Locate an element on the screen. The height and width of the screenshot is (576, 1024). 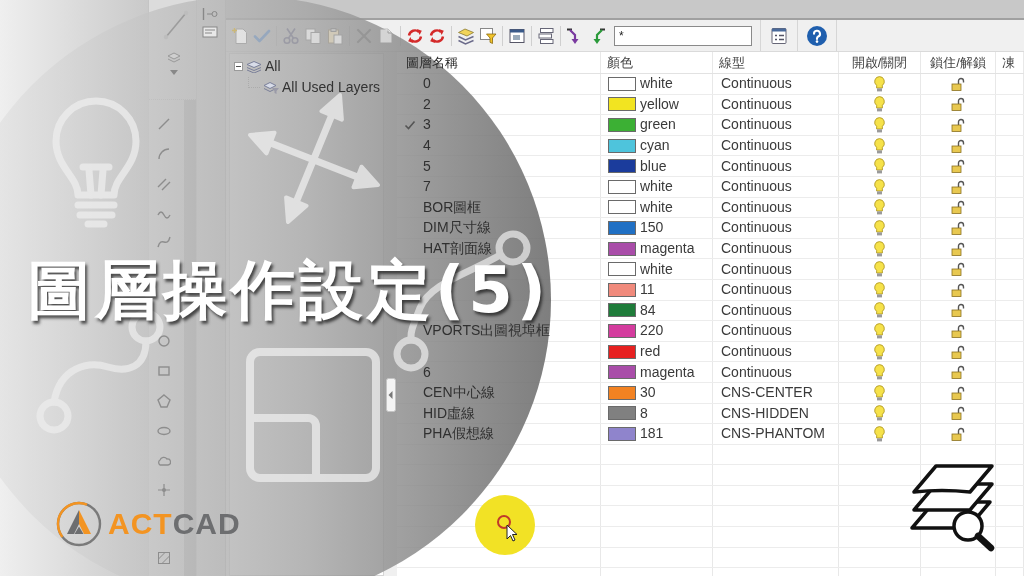
layer-name: PHA假想線 is located at coordinates (458, 434).